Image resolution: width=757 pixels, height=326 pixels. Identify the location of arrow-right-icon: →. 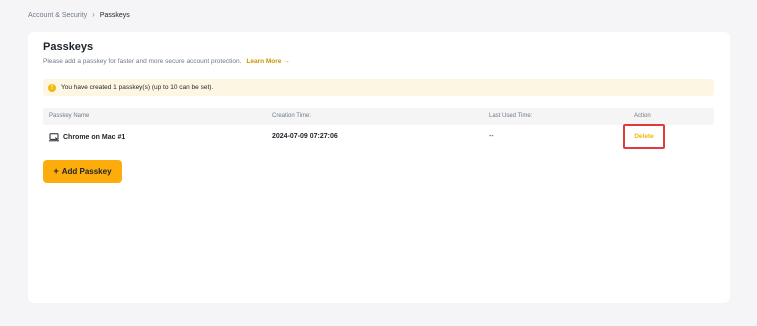
(286, 61).